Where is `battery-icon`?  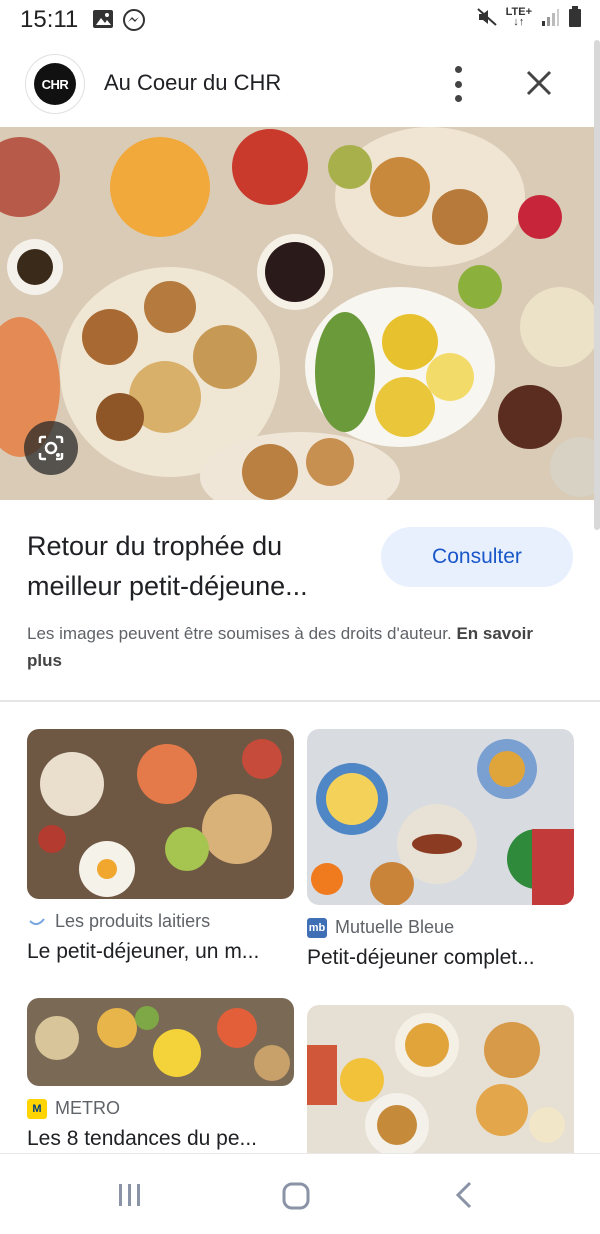 battery-icon is located at coordinates (575, 16).